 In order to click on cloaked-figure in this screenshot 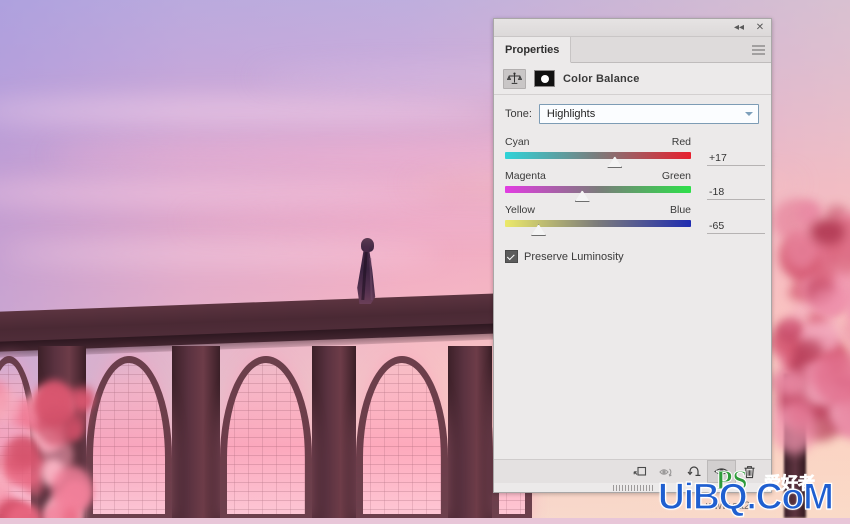, I will do `click(367, 270)`.